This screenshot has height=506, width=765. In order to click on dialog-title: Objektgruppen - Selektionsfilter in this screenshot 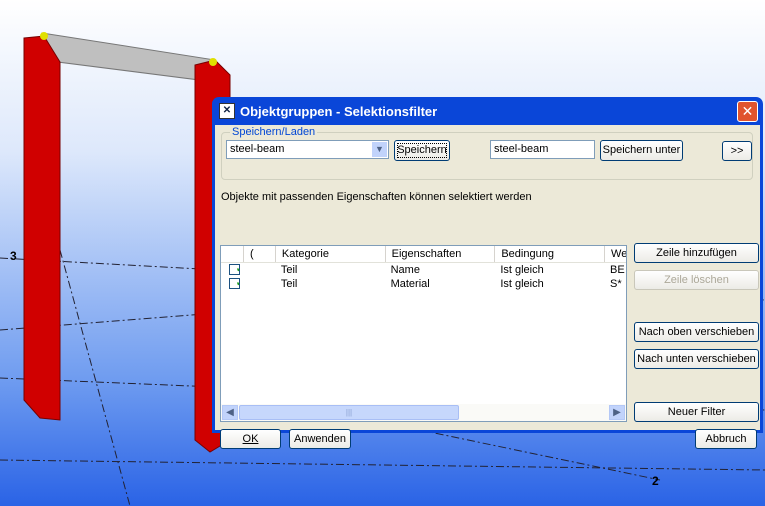, I will do `click(339, 111)`.